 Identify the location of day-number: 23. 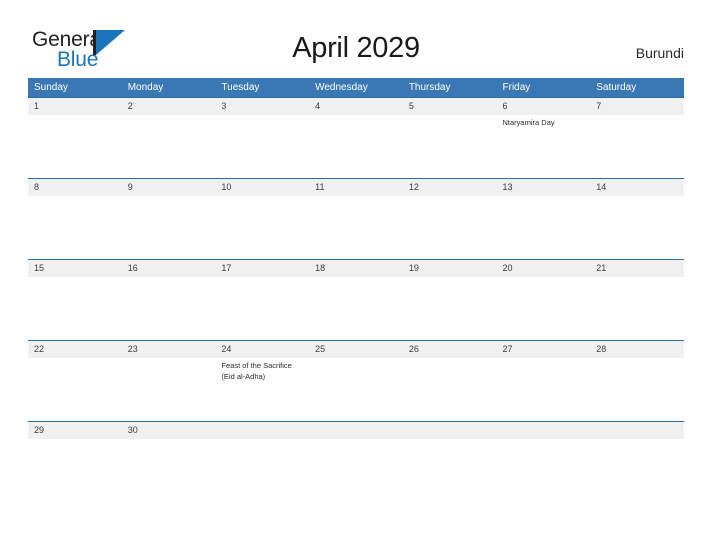
(168, 349).